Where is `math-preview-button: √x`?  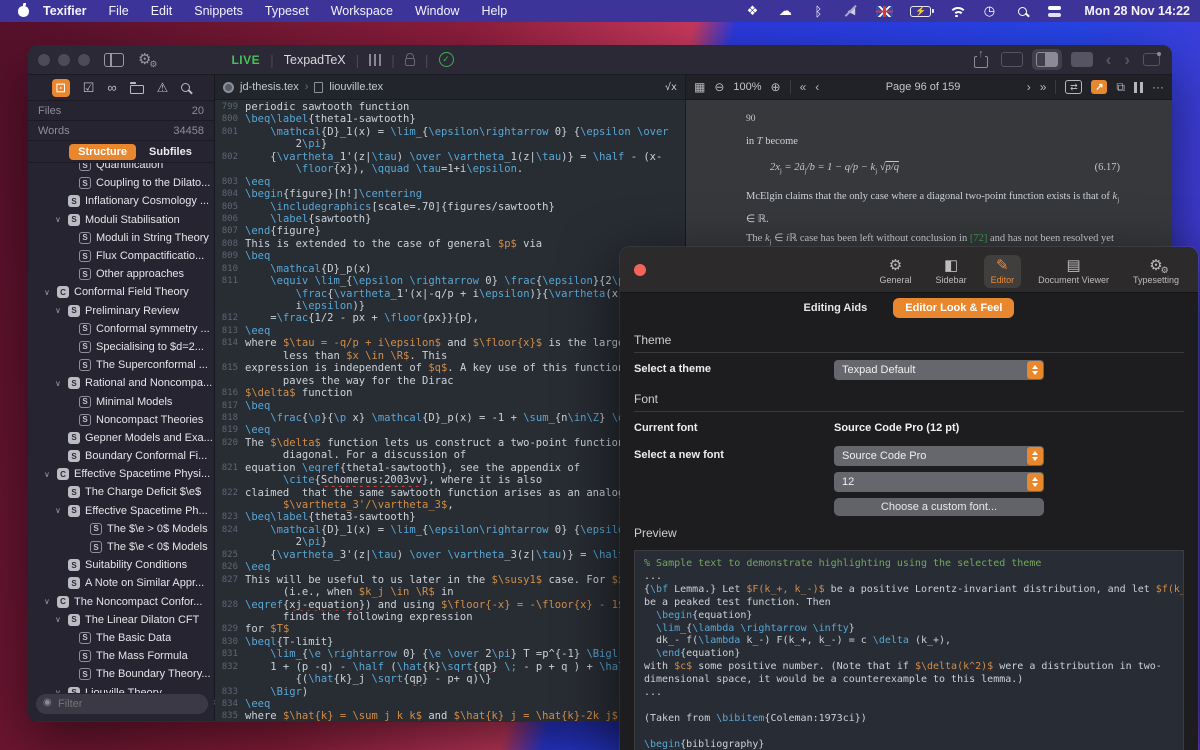 math-preview-button: √x is located at coordinates (671, 87).